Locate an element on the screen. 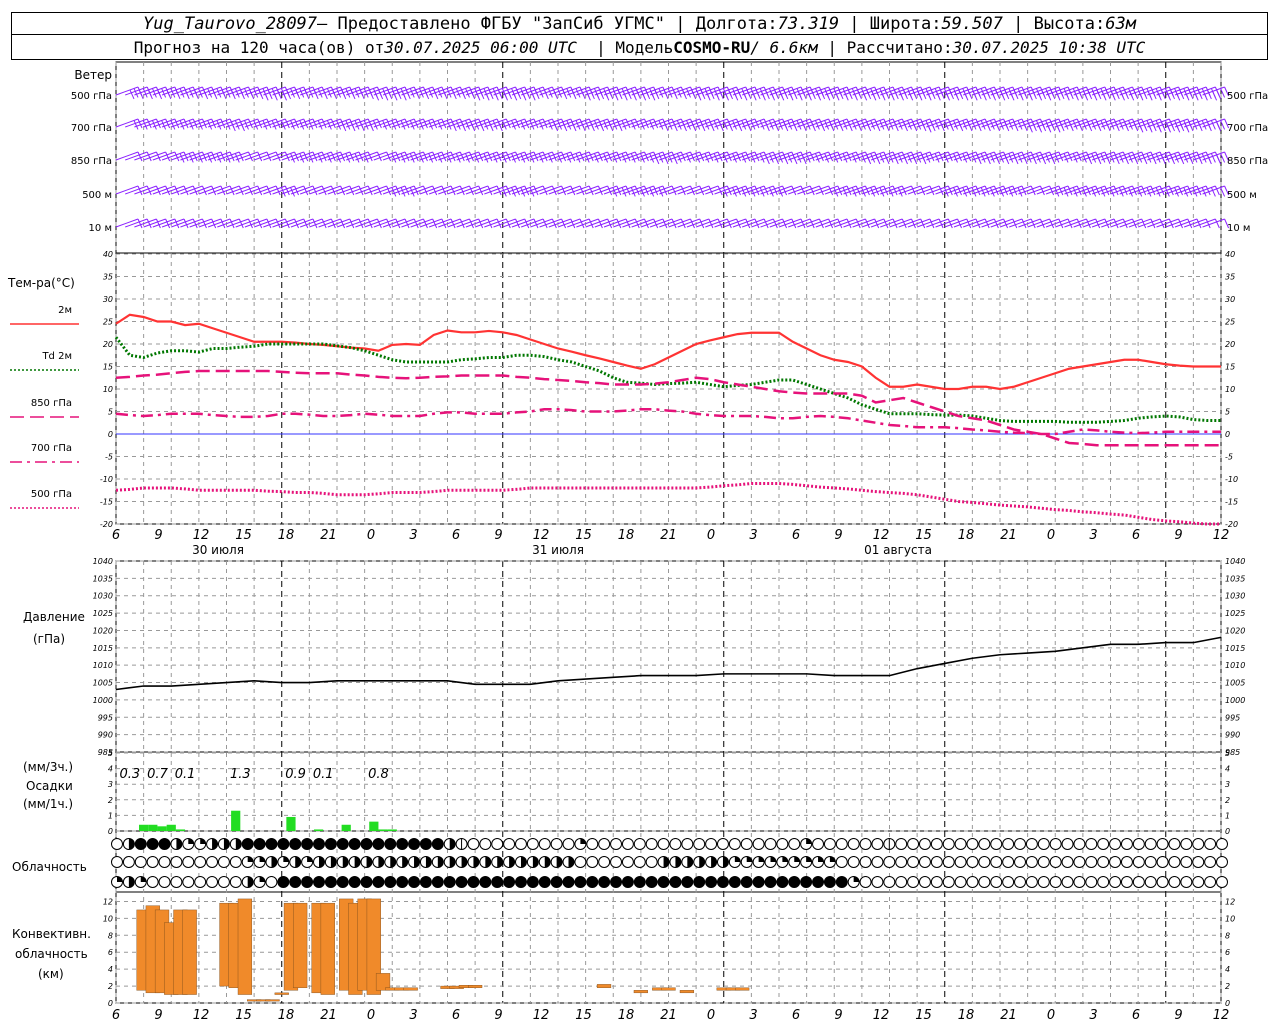 This screenshot has height=1024, width=1280. x-tick-bottom: 6 is located at coordinates (116, 1015).